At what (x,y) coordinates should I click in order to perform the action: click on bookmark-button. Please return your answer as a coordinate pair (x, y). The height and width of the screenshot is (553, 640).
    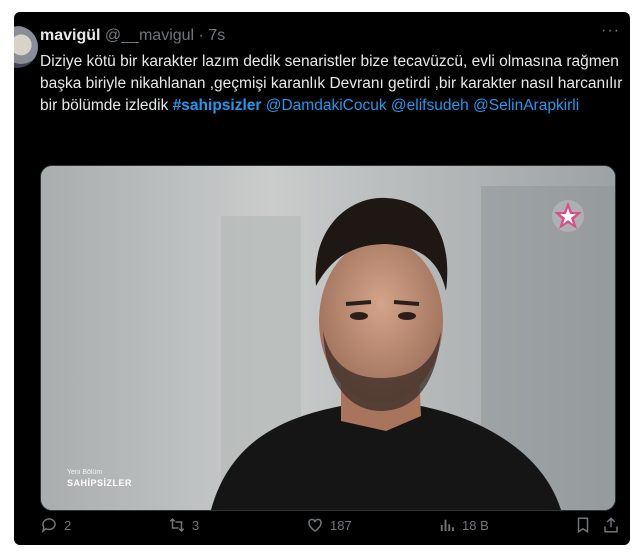
    Looking at the image, I should click on (583, 525).